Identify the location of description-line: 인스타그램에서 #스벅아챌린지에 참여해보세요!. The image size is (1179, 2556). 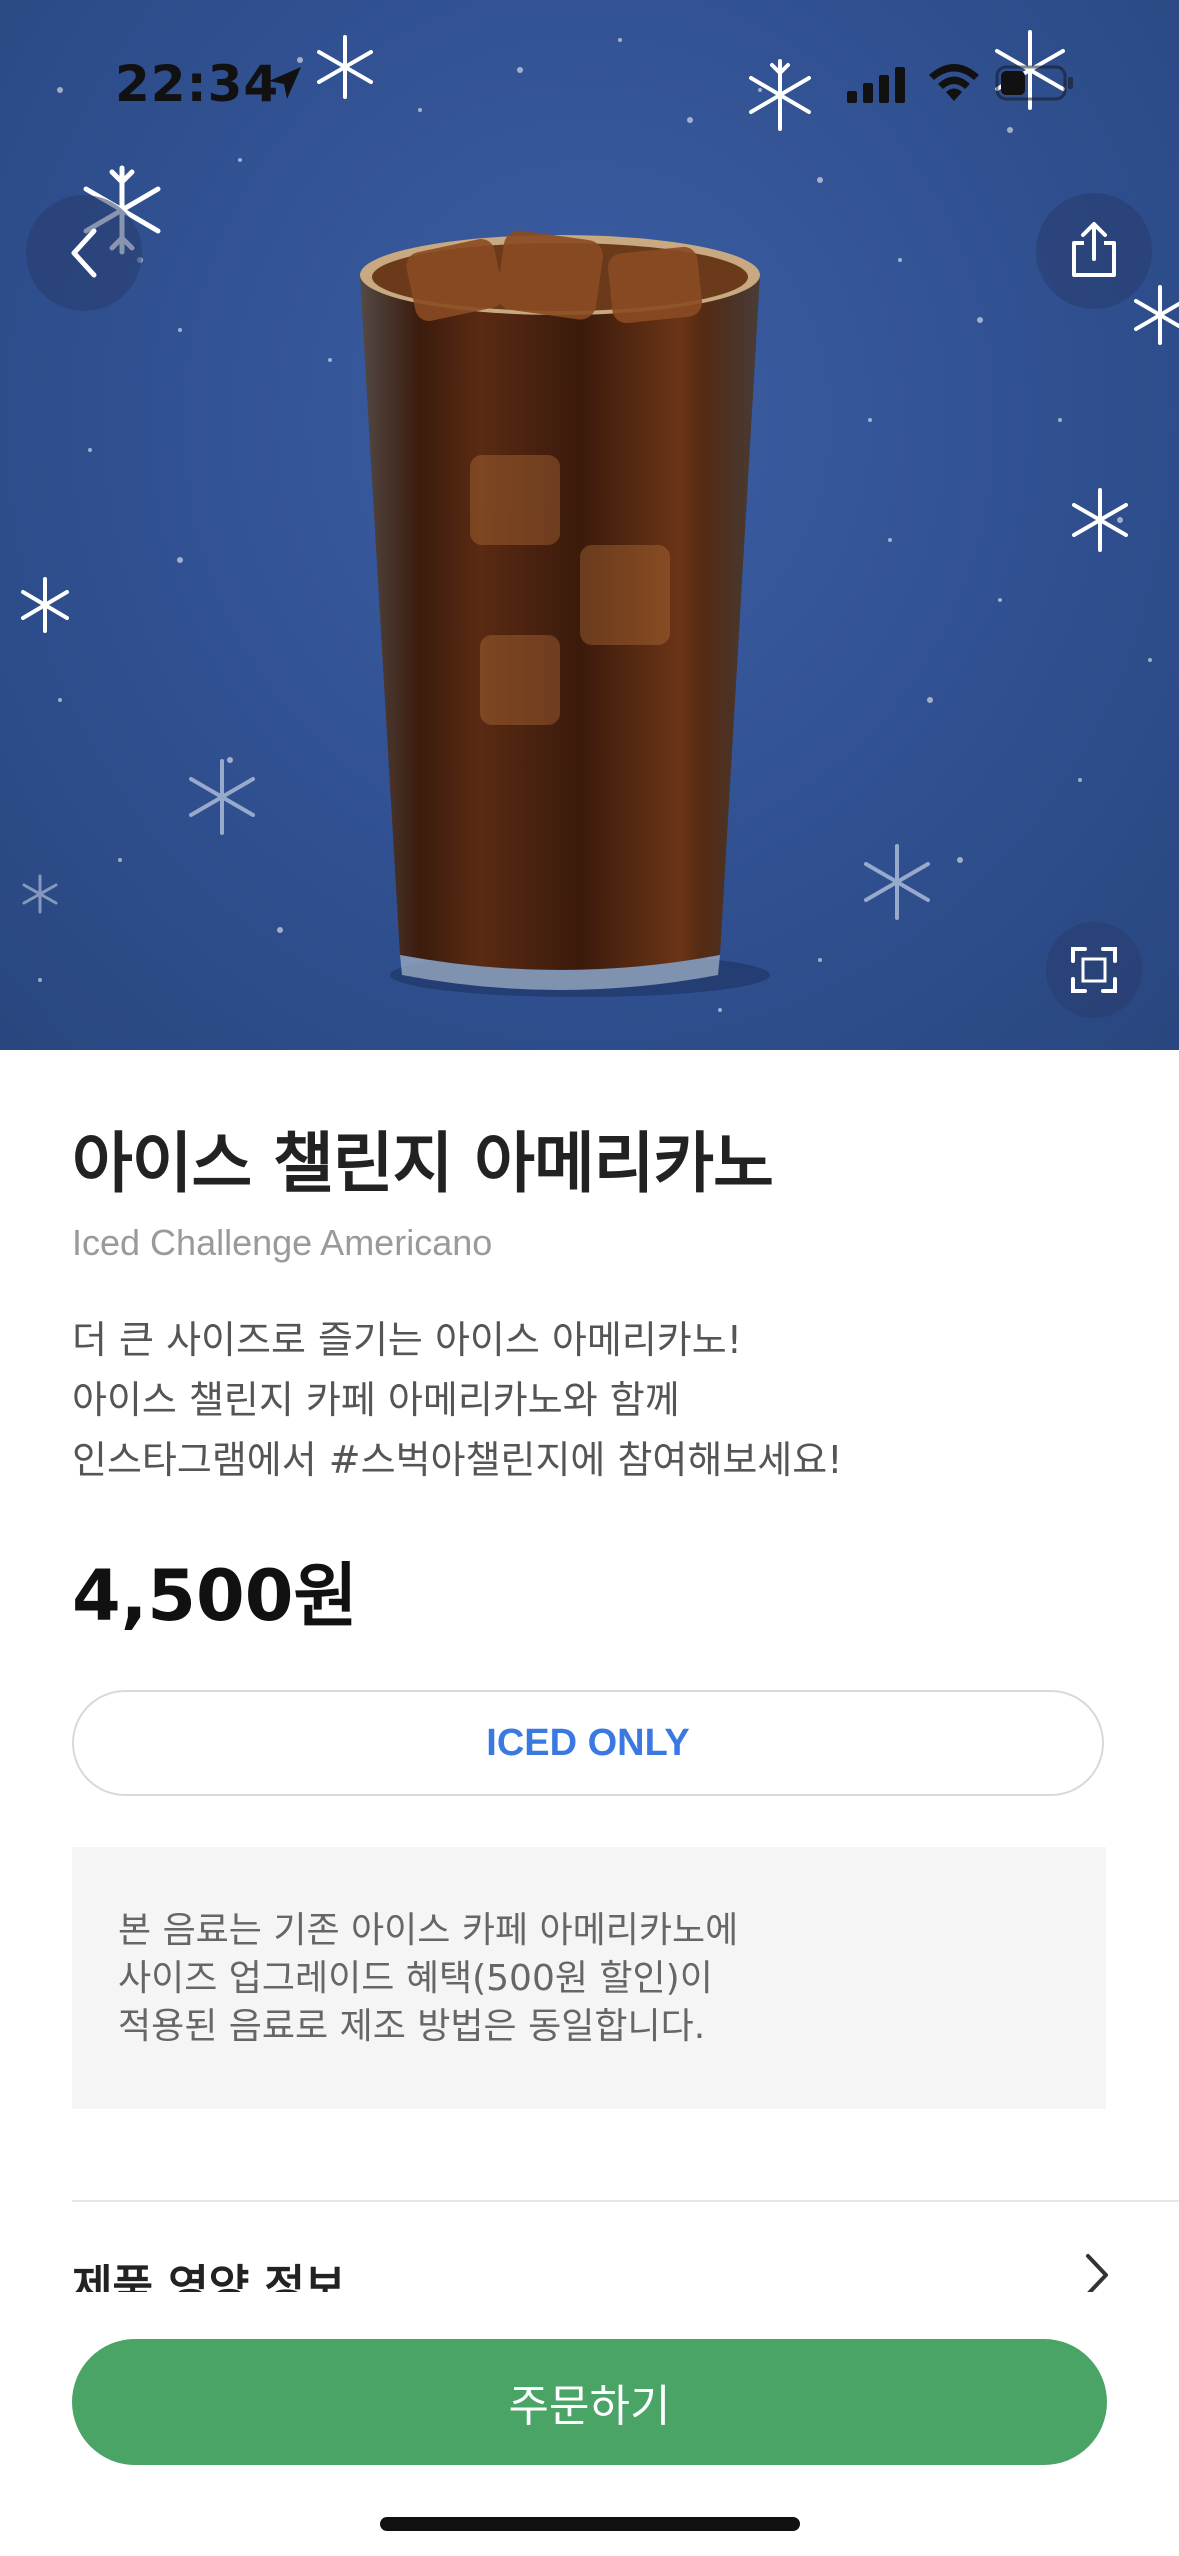
(457, 1460).